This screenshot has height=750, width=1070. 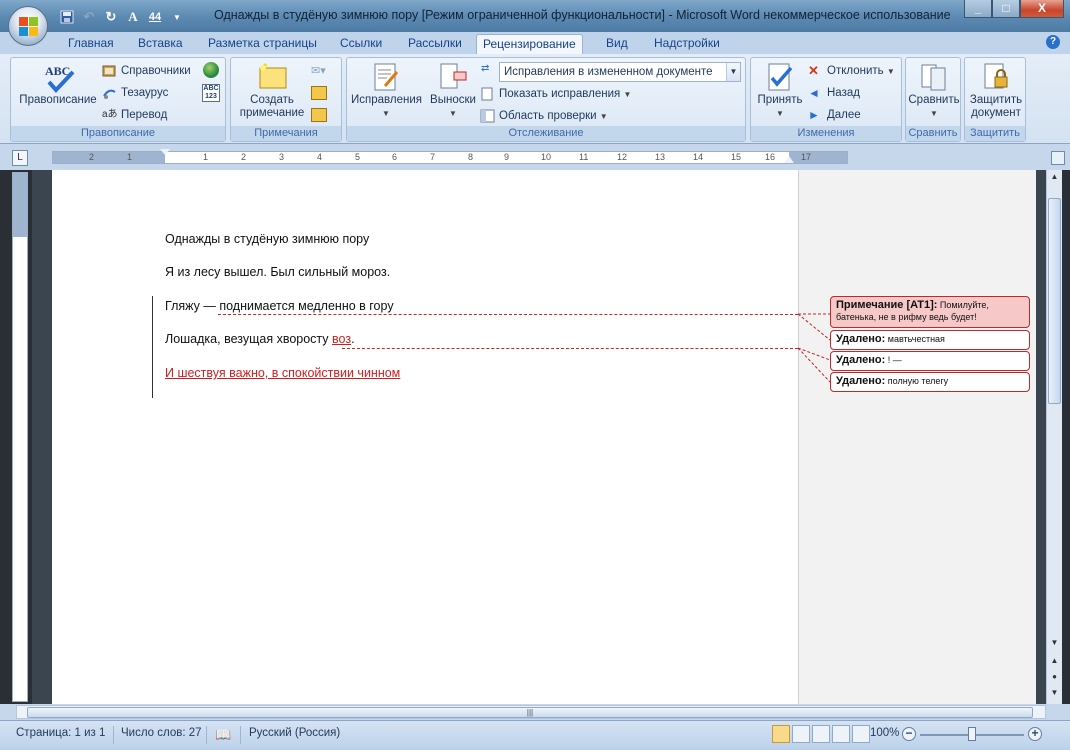 What do you see at coordinates (211, 70) in the screenshot?
I see `language-globe-icon` at bounding box center [211, 70].